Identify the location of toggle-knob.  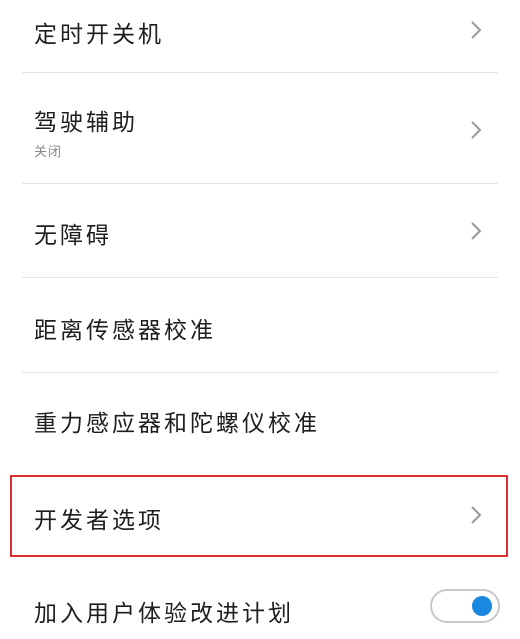
(482, 606).